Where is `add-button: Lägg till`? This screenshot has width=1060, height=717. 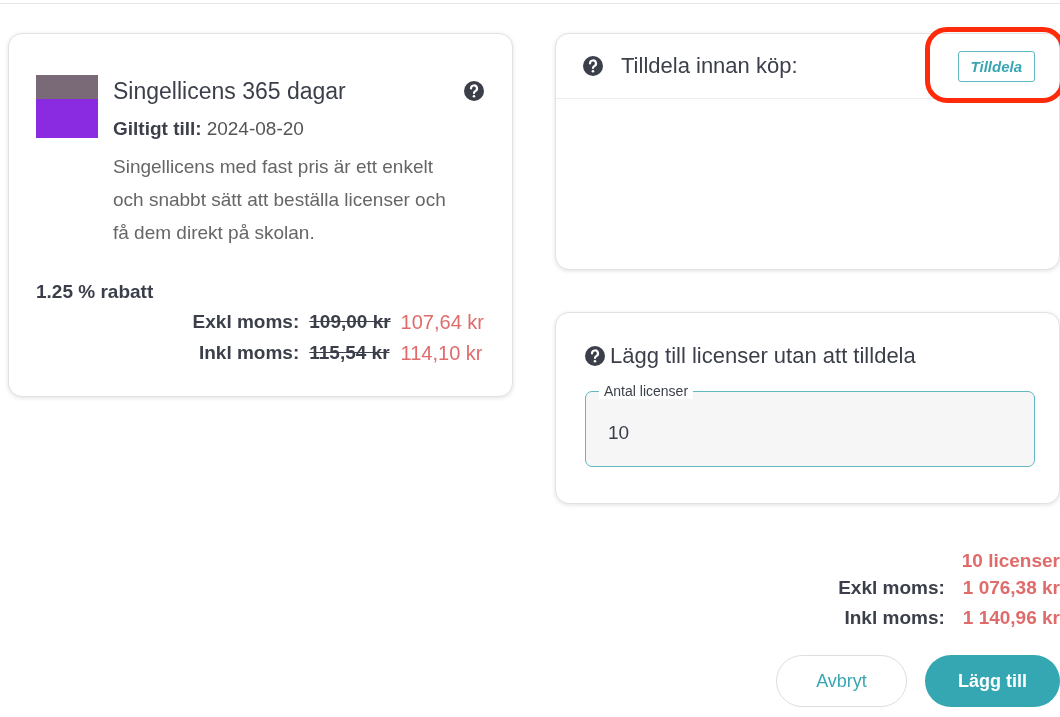
add-button: Lägg till is located at coordinates (992, 681).